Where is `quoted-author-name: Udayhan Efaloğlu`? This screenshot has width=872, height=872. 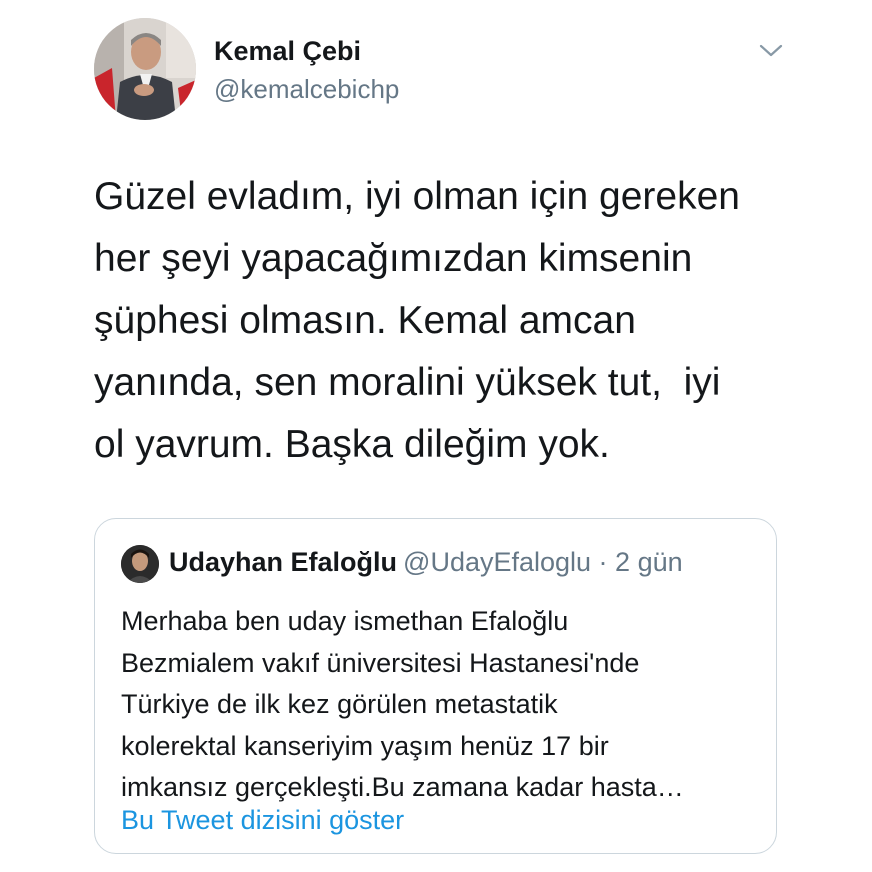 quoted-author-name: Udayhan Efaloğlu is located at coordinates (283, 562).